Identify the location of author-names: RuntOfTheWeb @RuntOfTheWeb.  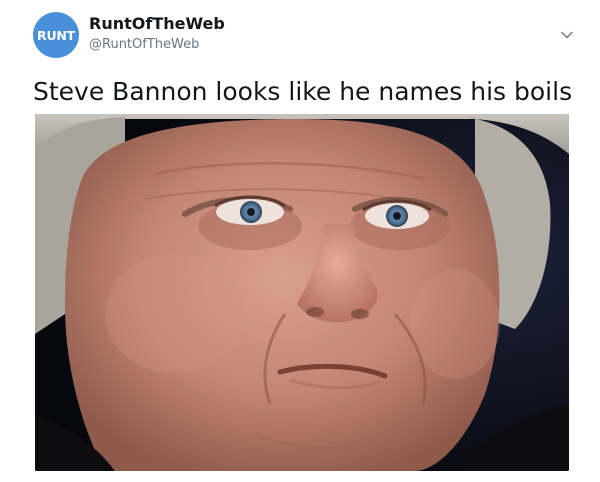
(157, 34).